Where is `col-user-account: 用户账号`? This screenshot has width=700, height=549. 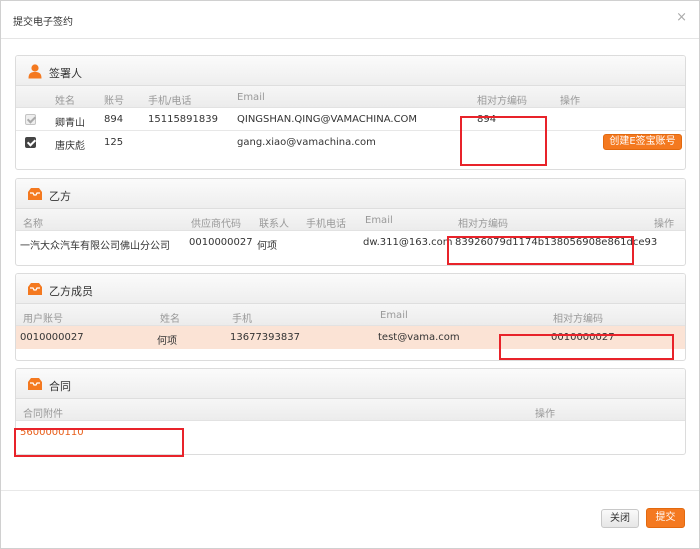
col-user-account: 用户账号 is located at coordinates (43, 319).